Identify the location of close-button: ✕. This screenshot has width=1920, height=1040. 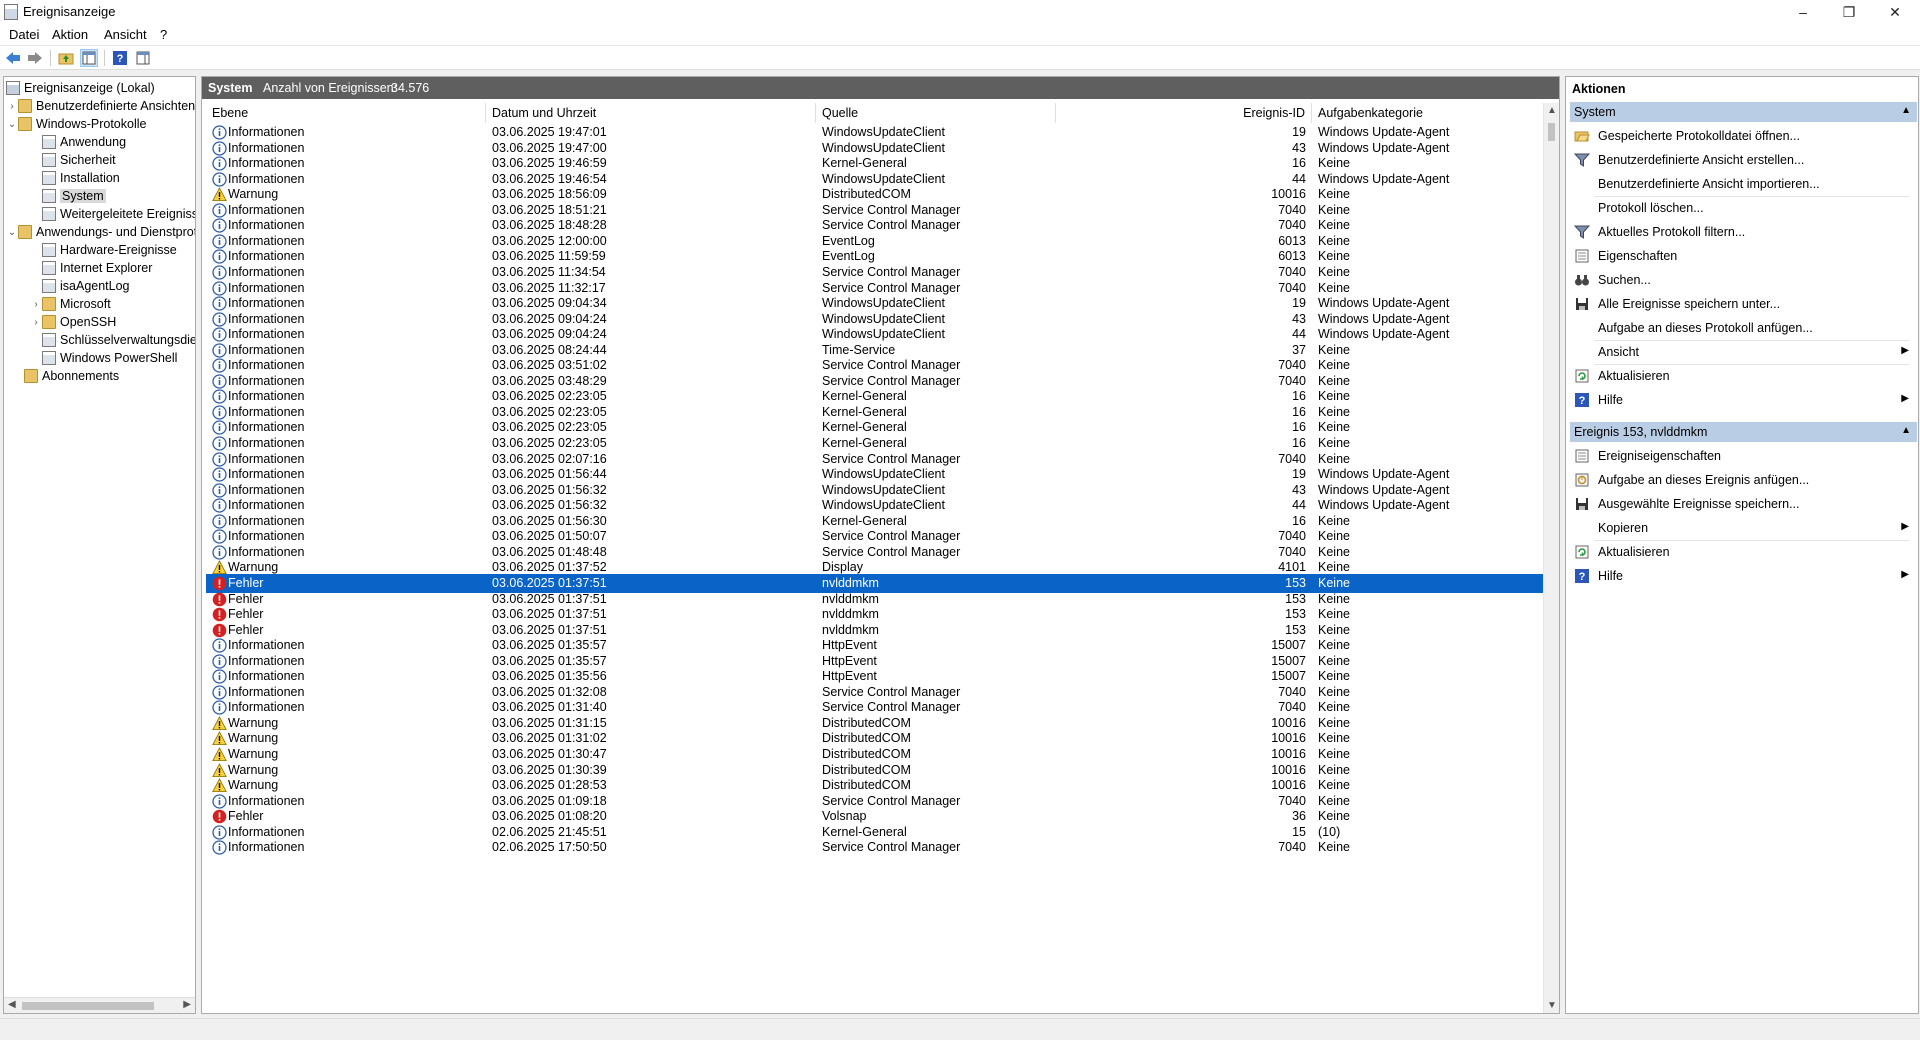
(1895, 12).